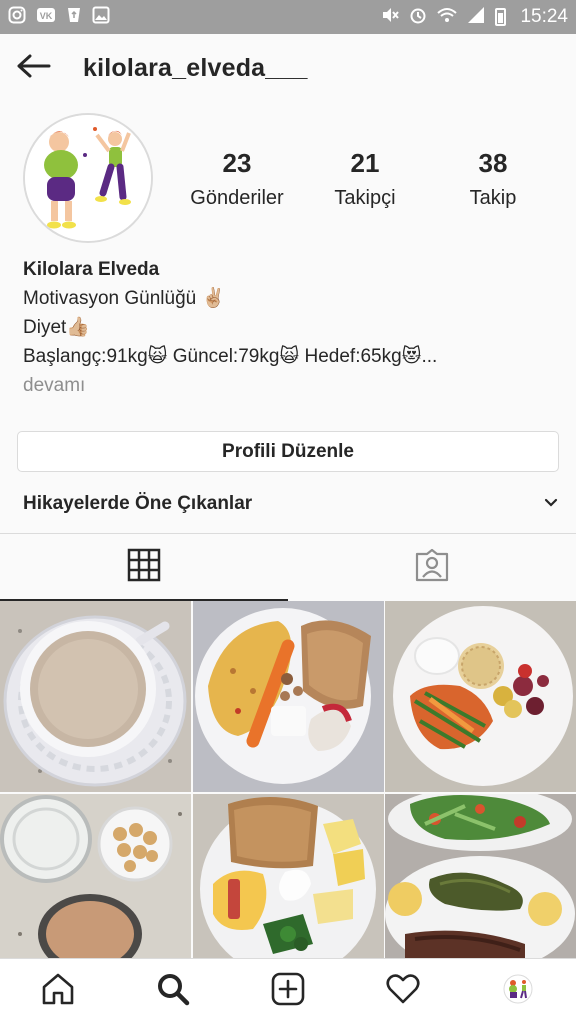  I want to click on grid-icon, so click(144, 567).